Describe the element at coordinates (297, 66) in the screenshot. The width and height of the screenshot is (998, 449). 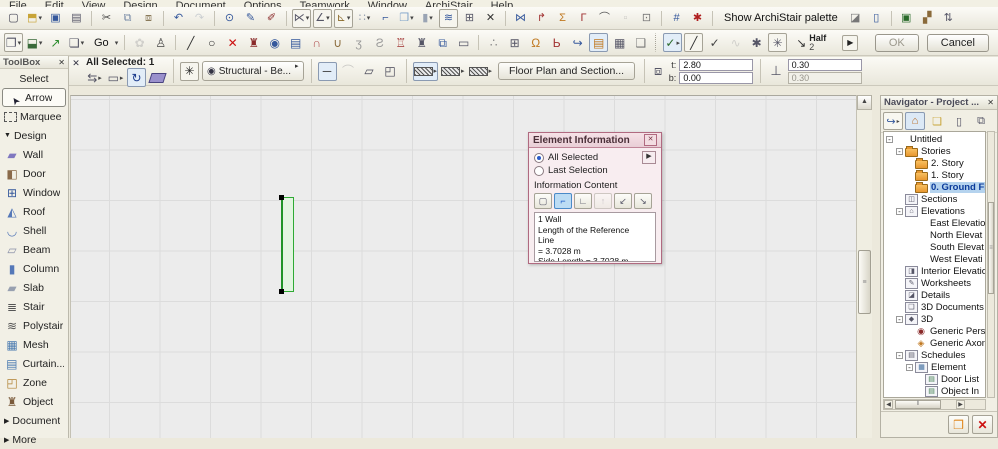
I see `flyout-arrow-icon: ▸` at that location.